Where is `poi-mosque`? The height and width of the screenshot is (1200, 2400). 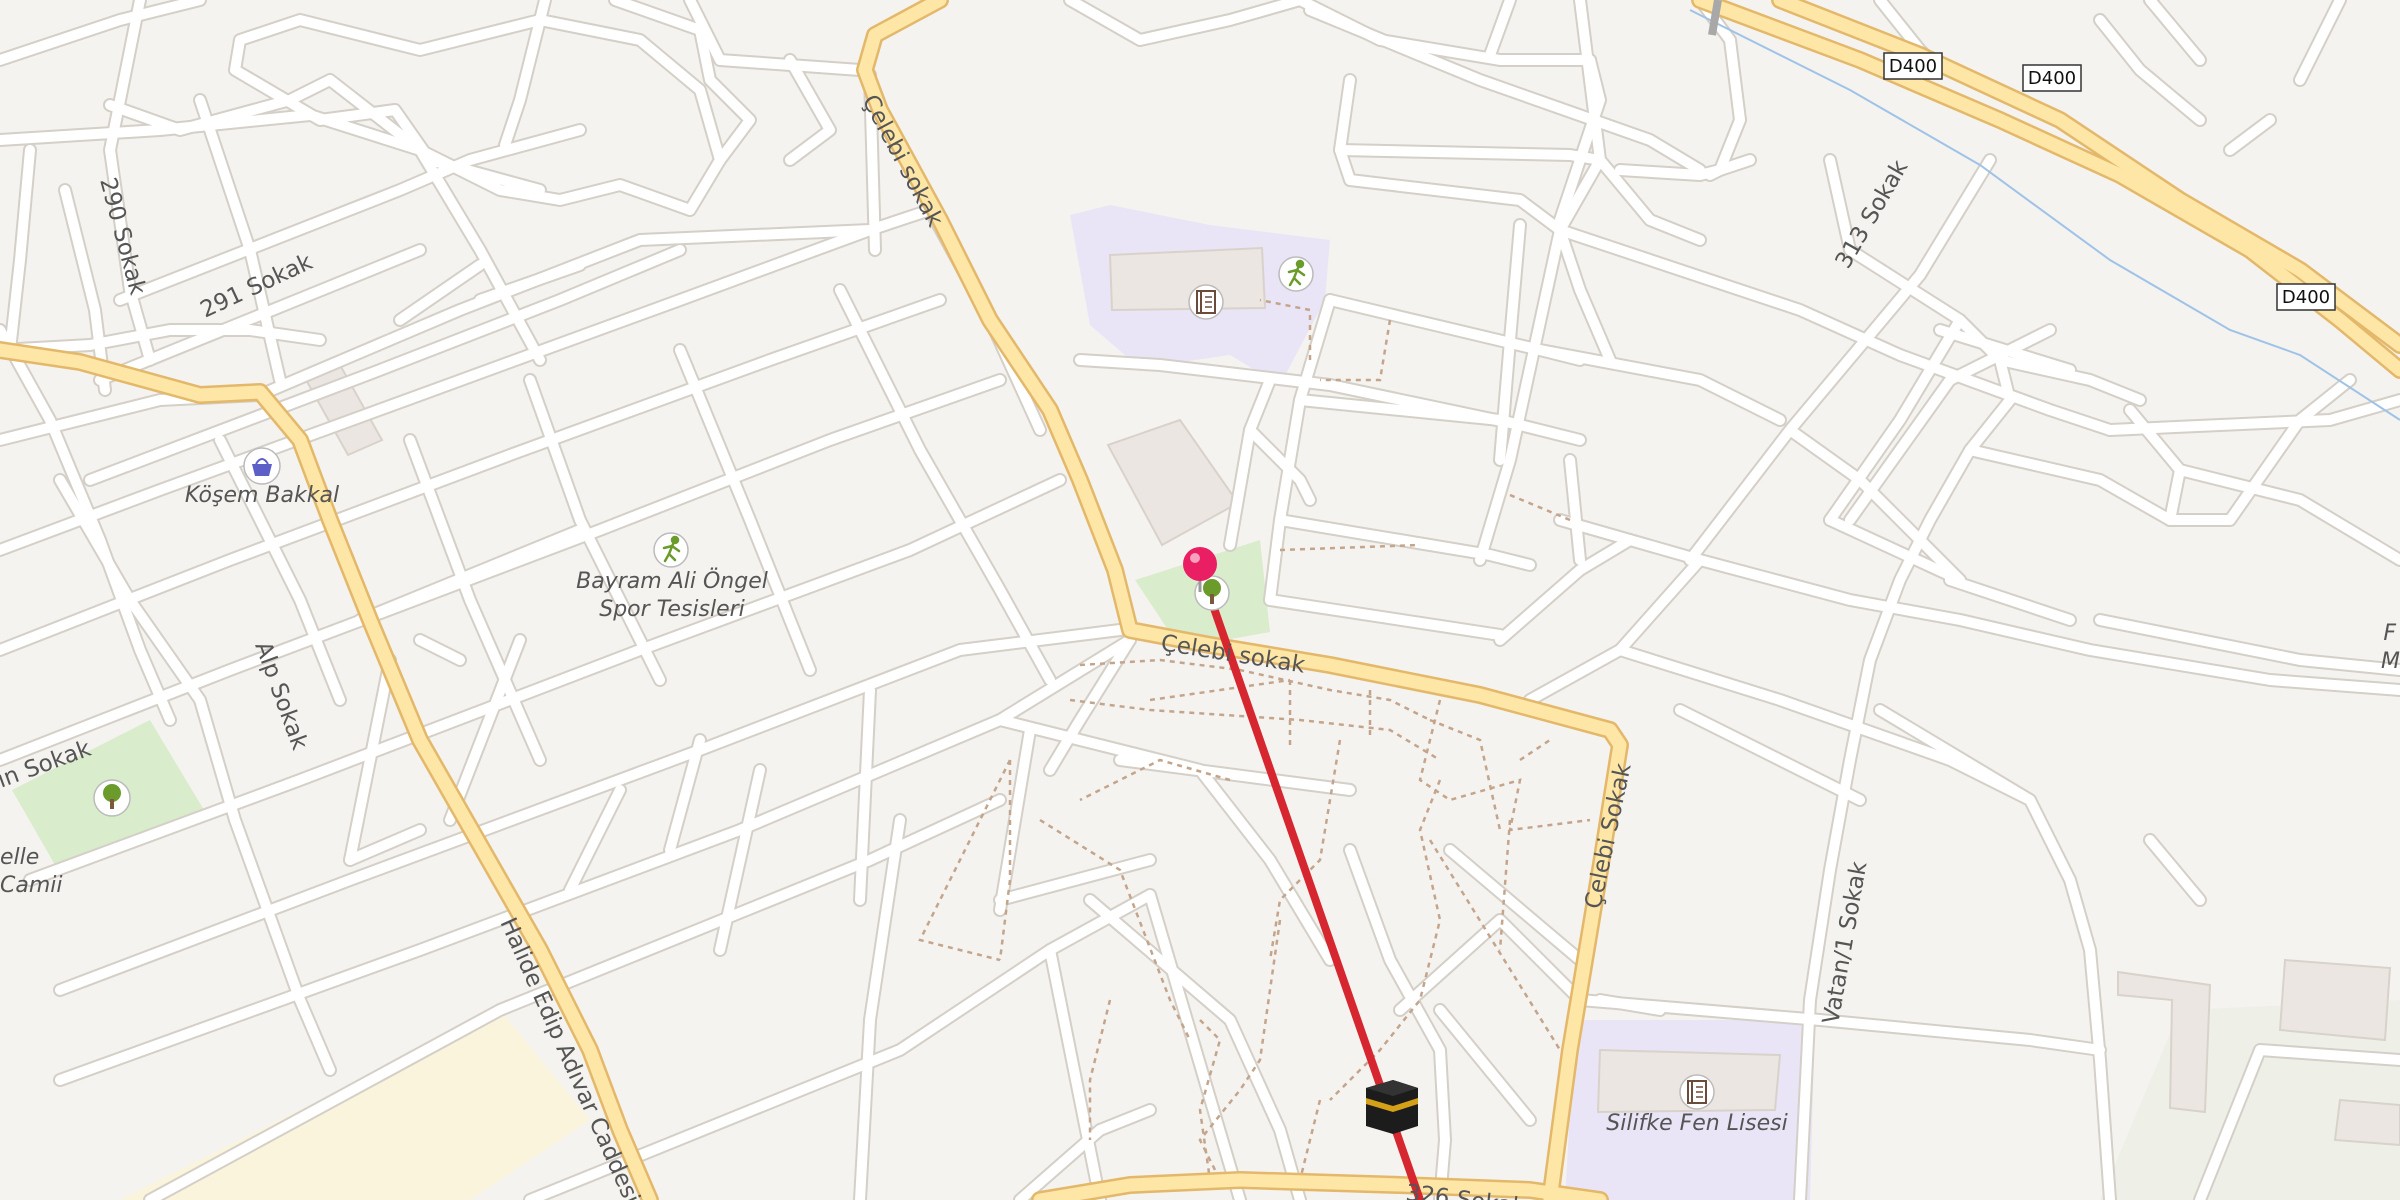
poi-mosque is located at coordinates (1392, 1107).